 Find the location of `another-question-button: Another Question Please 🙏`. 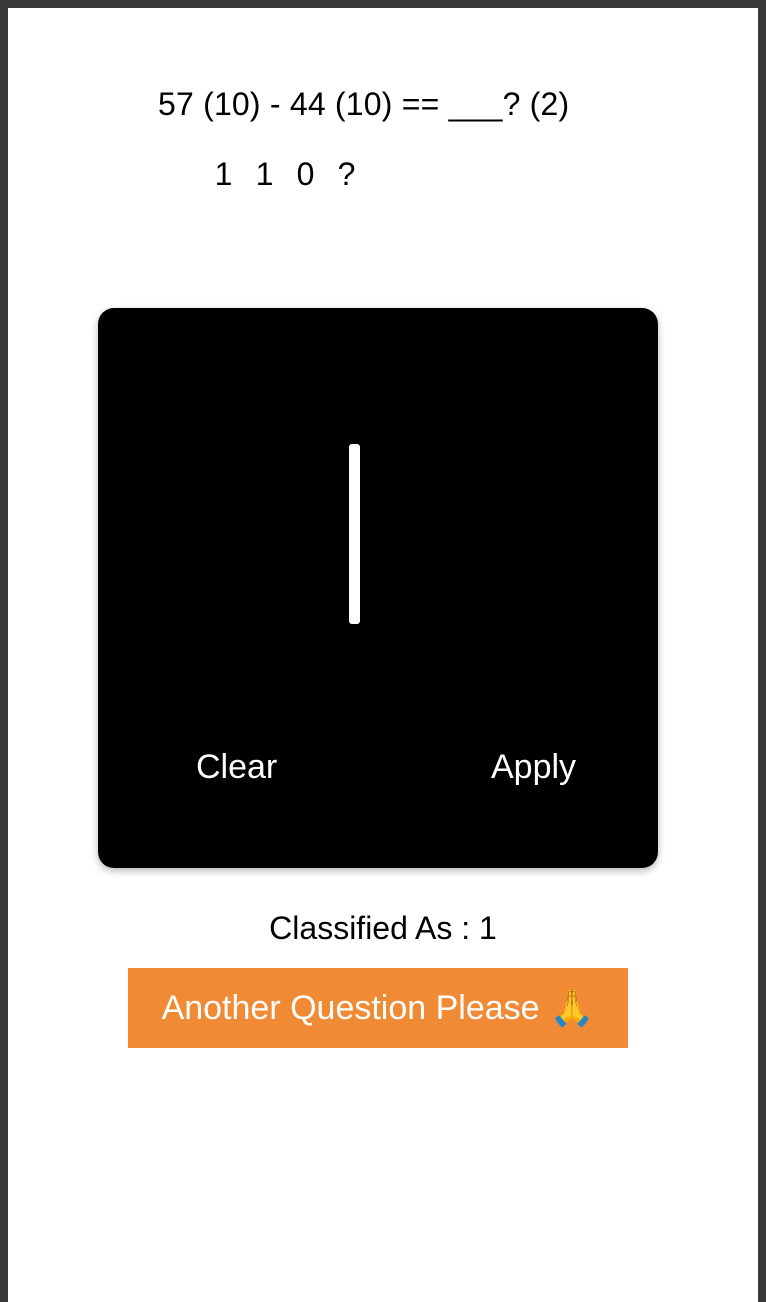

another-question-button: Another Question Please 🙏 is located at coordinates (378, 1008).